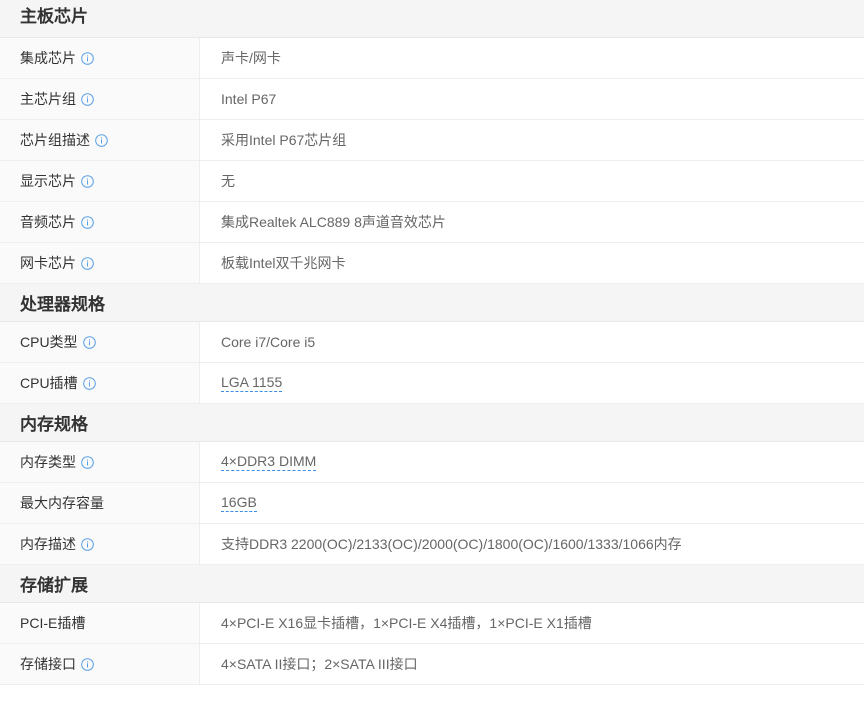  I want to click on spec-row: 芯片组描述 采用Intel P67芯片组, so click(432, 140).